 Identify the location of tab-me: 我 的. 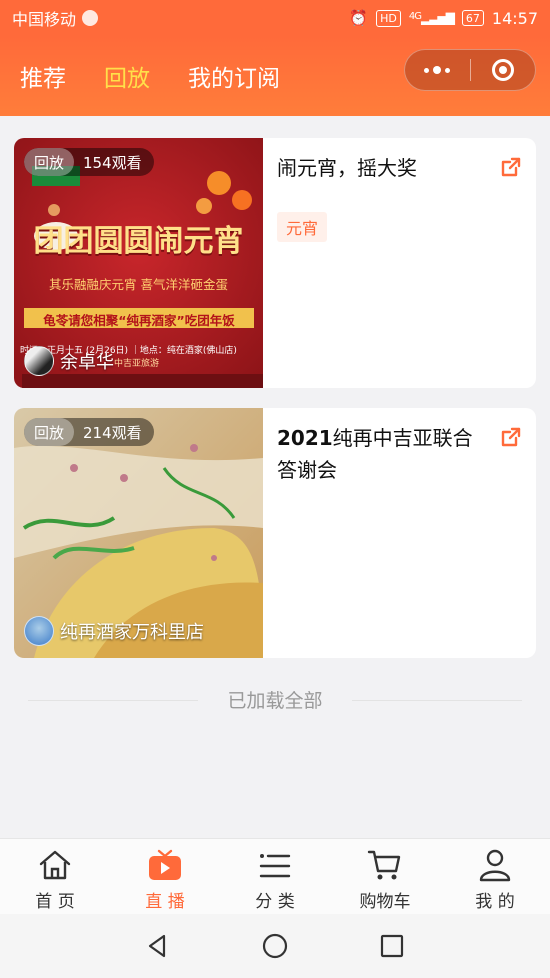
(495, 876).